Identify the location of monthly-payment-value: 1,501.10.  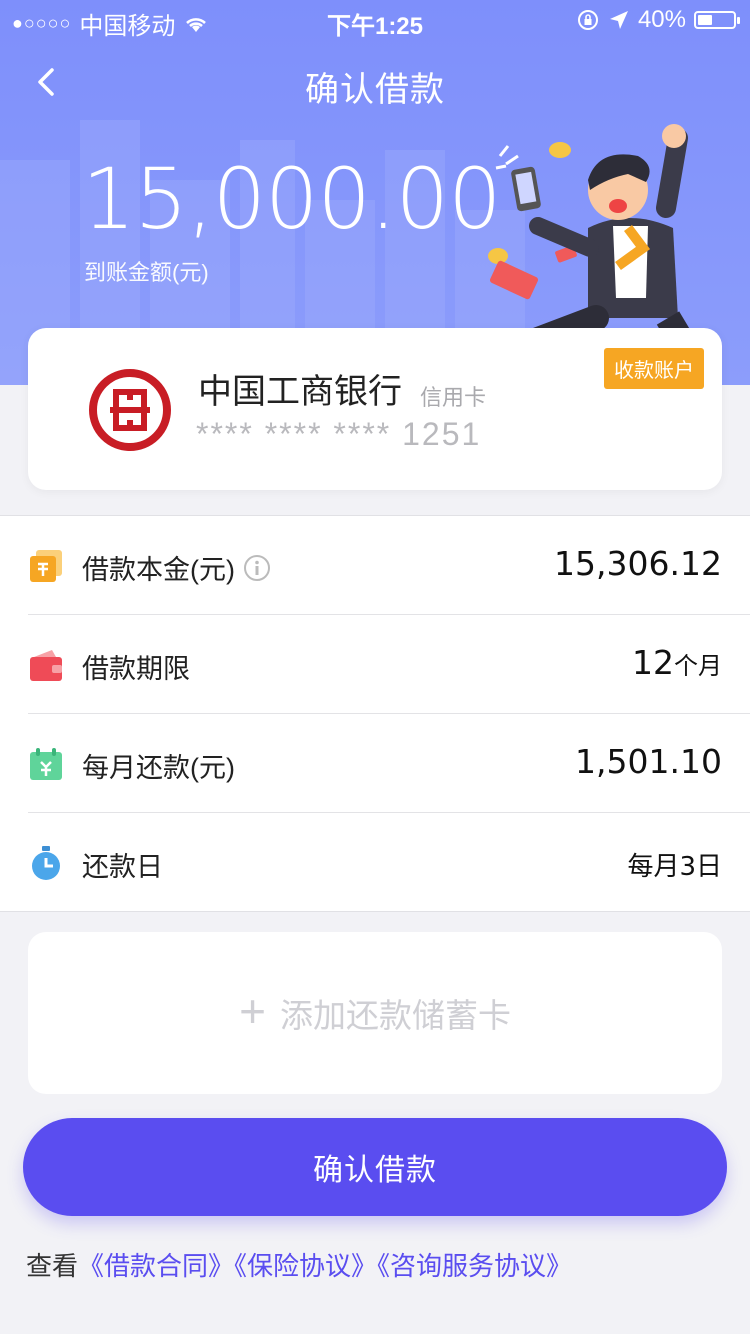
(648, 761).